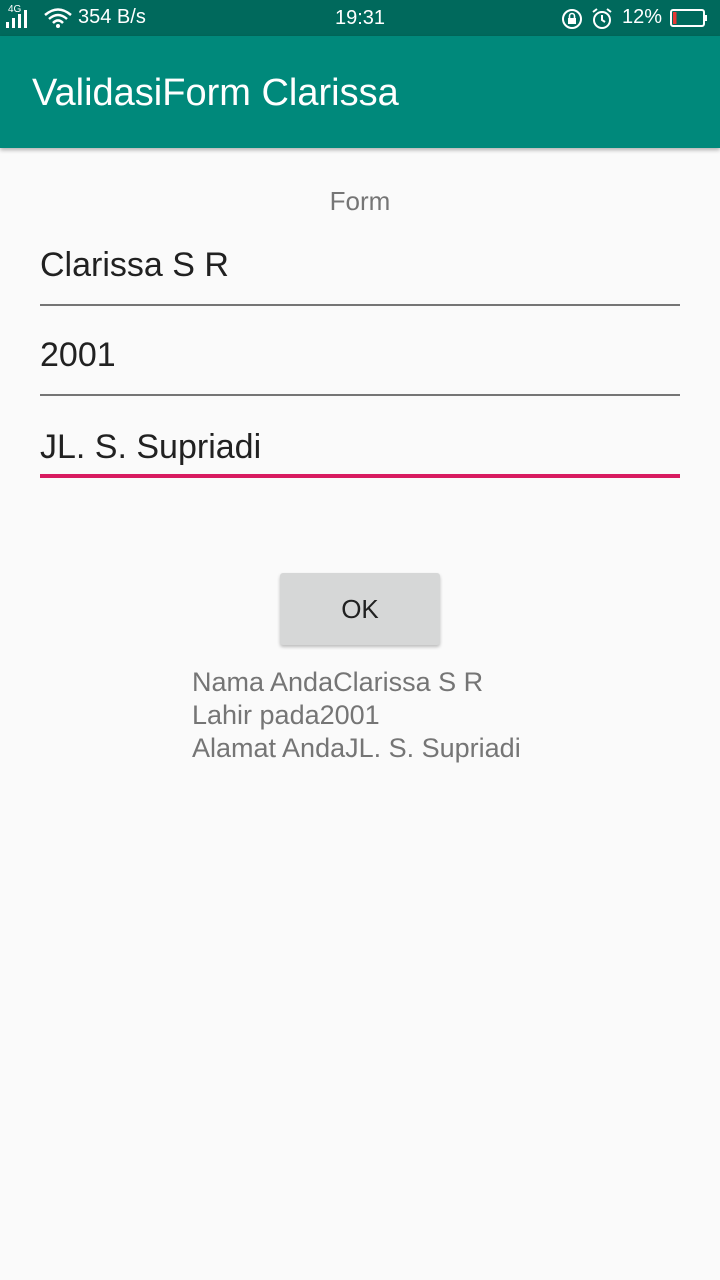 The image size is (720, 1280). I want to click on rotation-lock-icon, so click(572, 19).